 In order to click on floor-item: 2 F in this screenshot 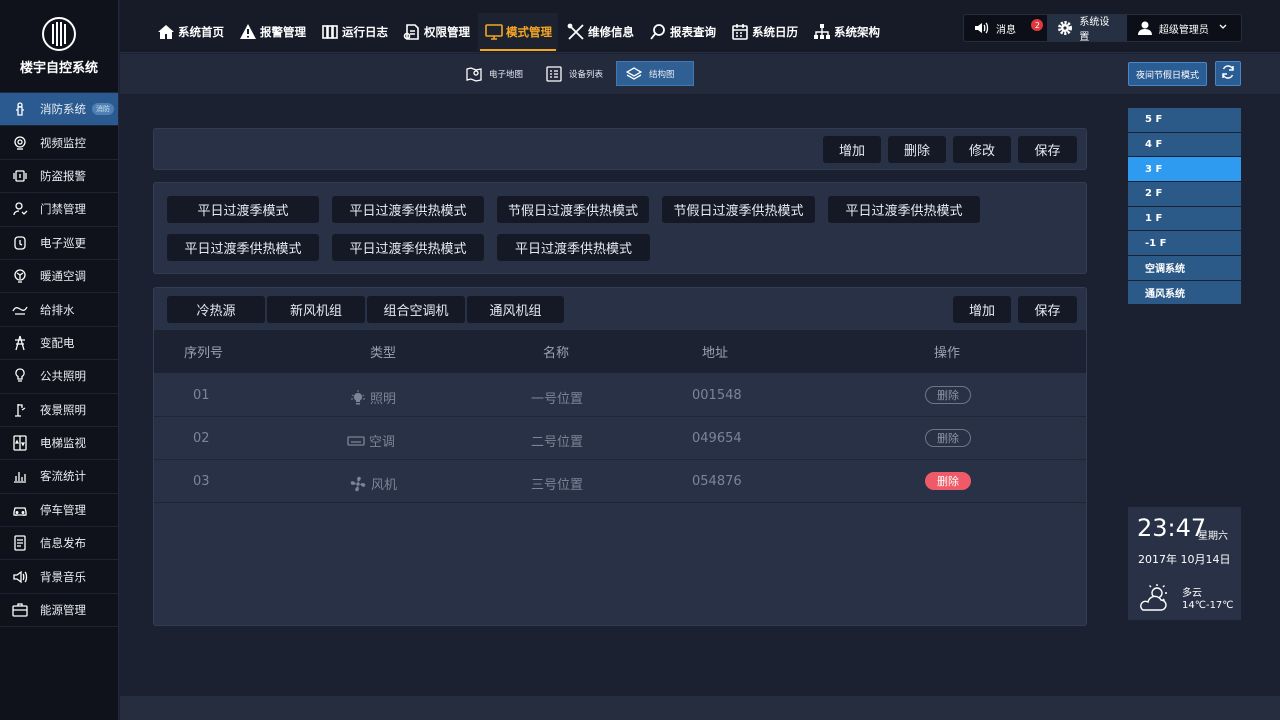, I will do `click(1184, 194)`.